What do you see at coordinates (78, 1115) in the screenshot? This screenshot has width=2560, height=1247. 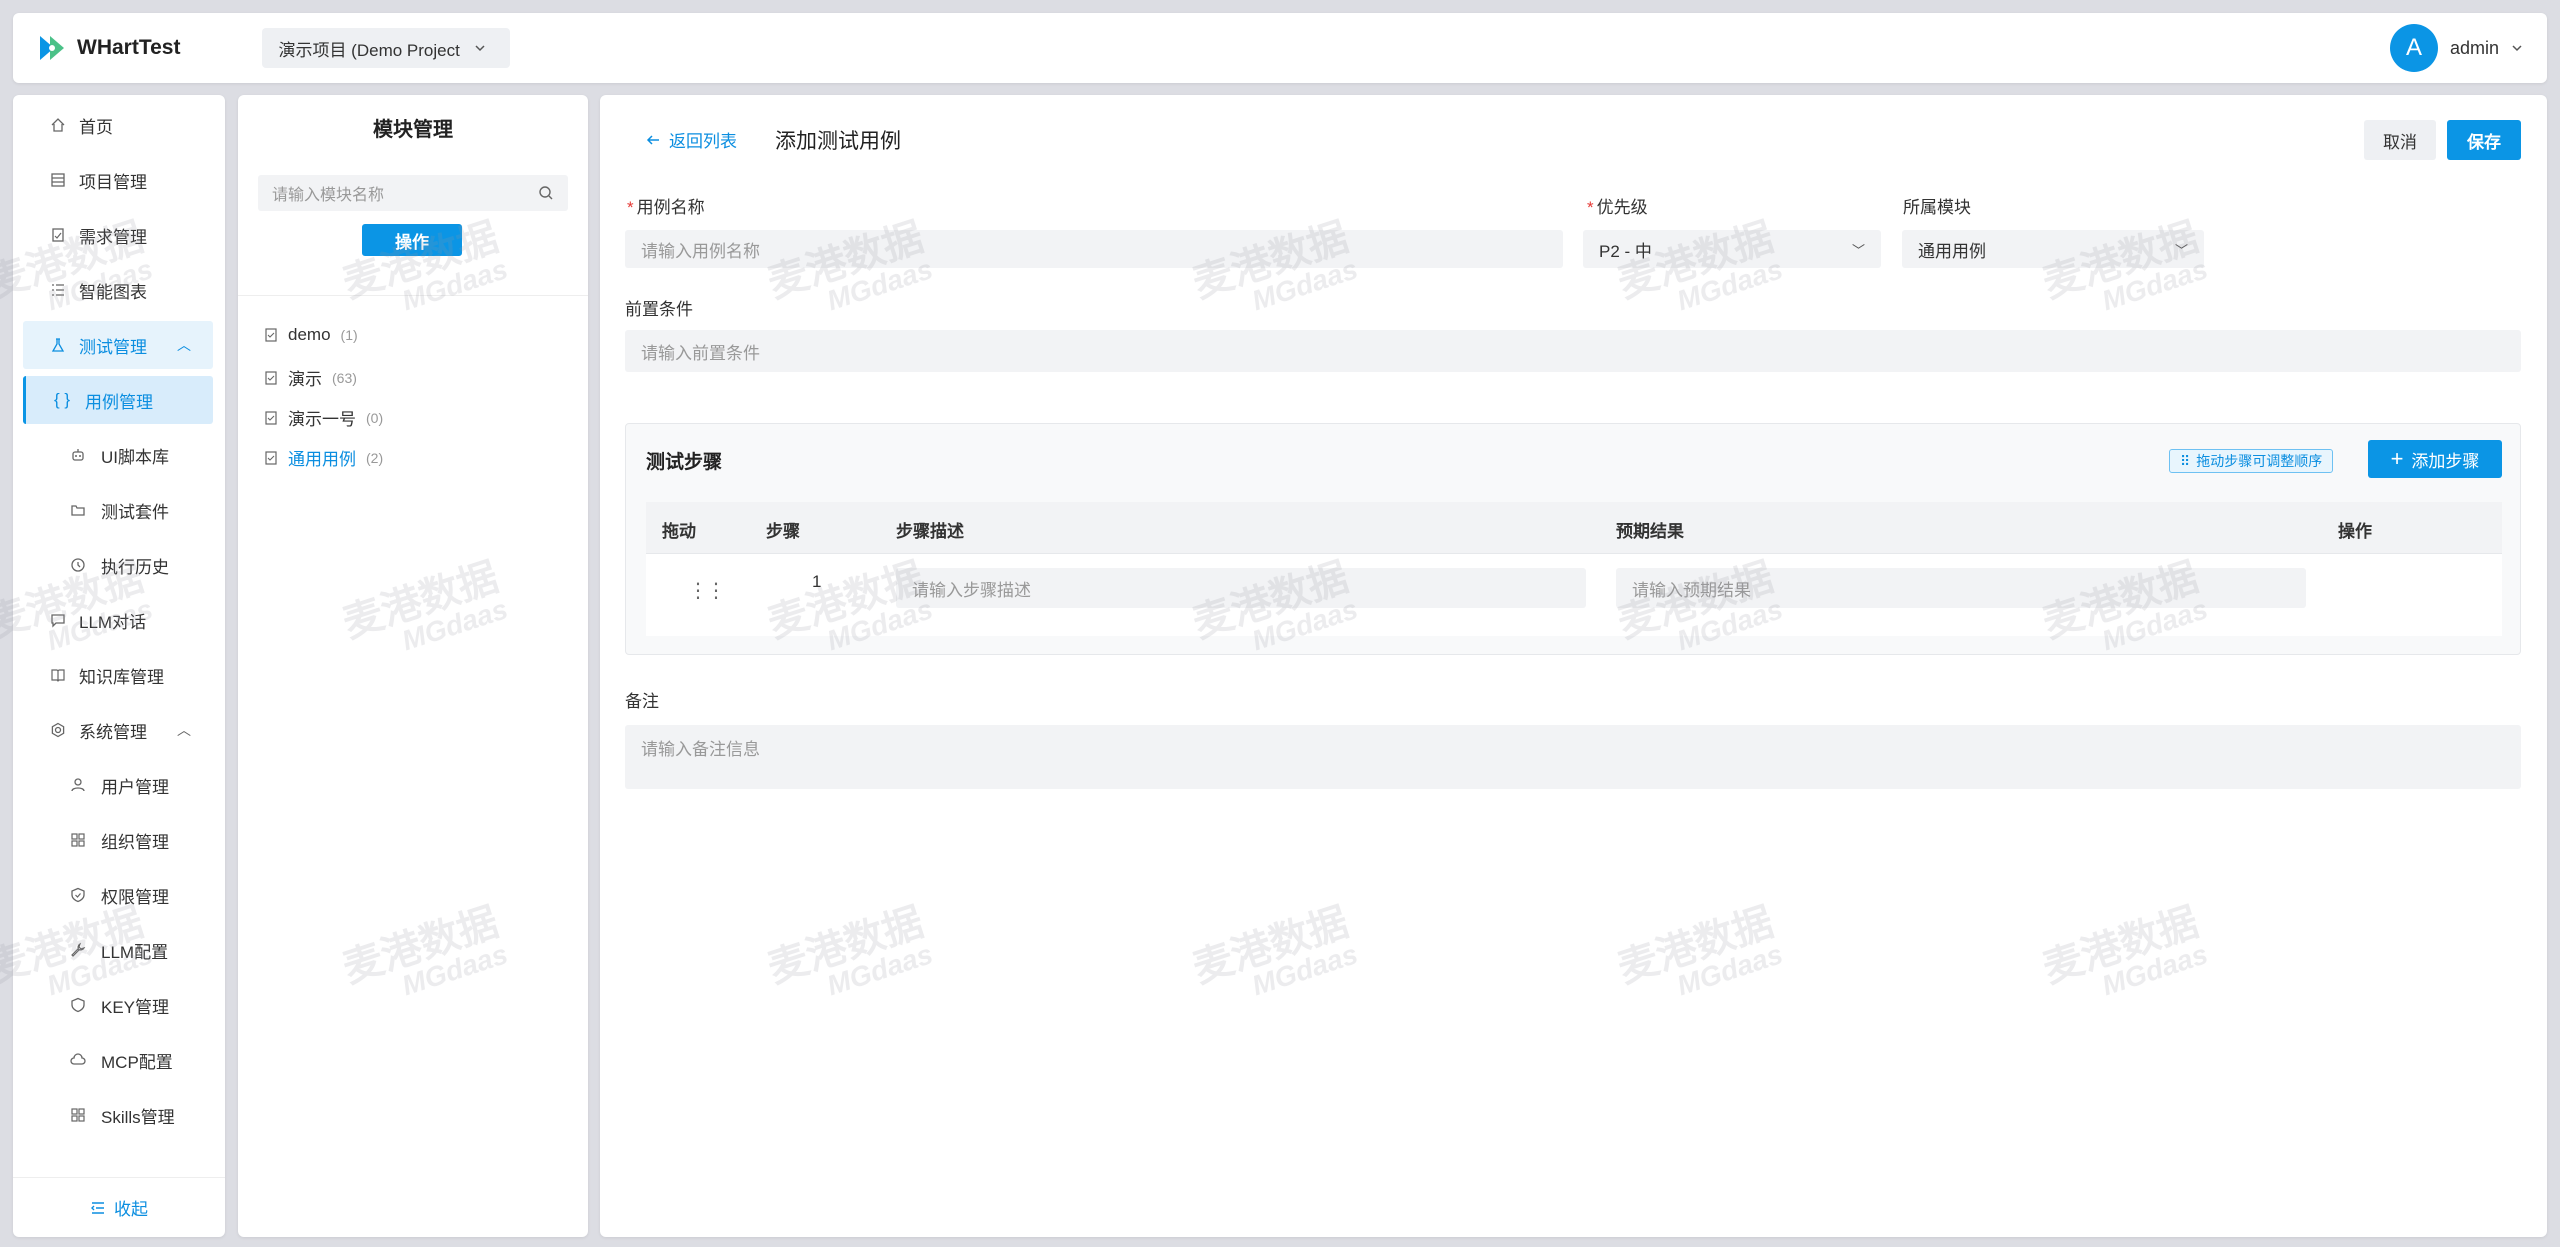 I see `apps-icon` at bounding box center [78, 1115].